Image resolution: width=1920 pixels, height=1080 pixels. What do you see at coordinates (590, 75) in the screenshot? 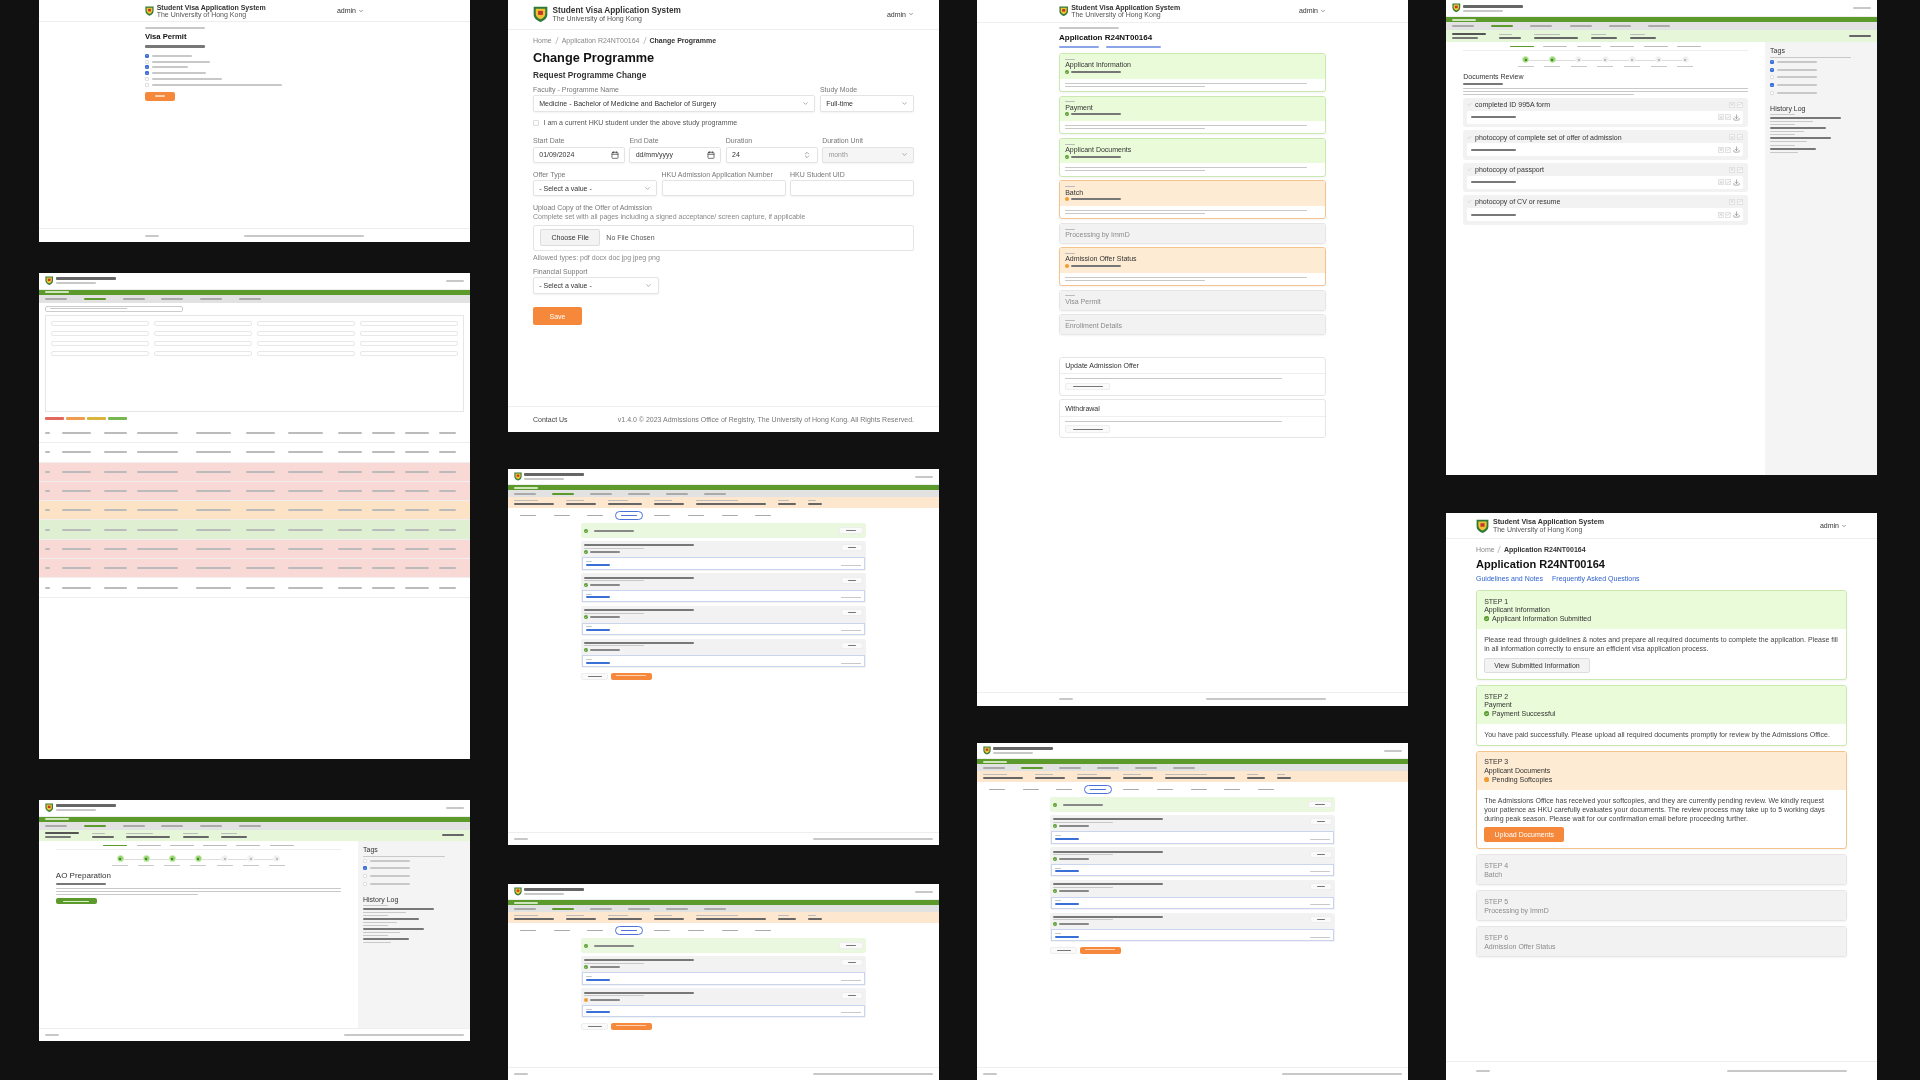
I see `section-title: Request Programme Change` at bounding box center [590, 75].